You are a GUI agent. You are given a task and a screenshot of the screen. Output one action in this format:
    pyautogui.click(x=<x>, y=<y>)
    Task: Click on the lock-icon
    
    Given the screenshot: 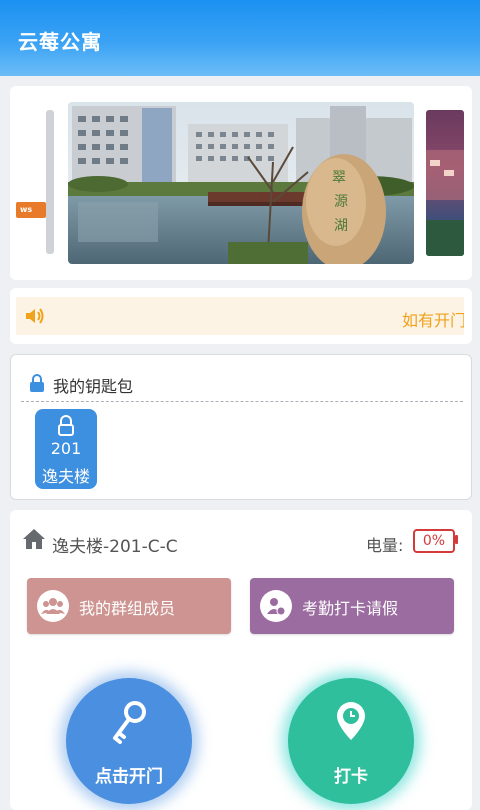 What is the action you would take?
    pyautogui.click(x=37, y=385)
    